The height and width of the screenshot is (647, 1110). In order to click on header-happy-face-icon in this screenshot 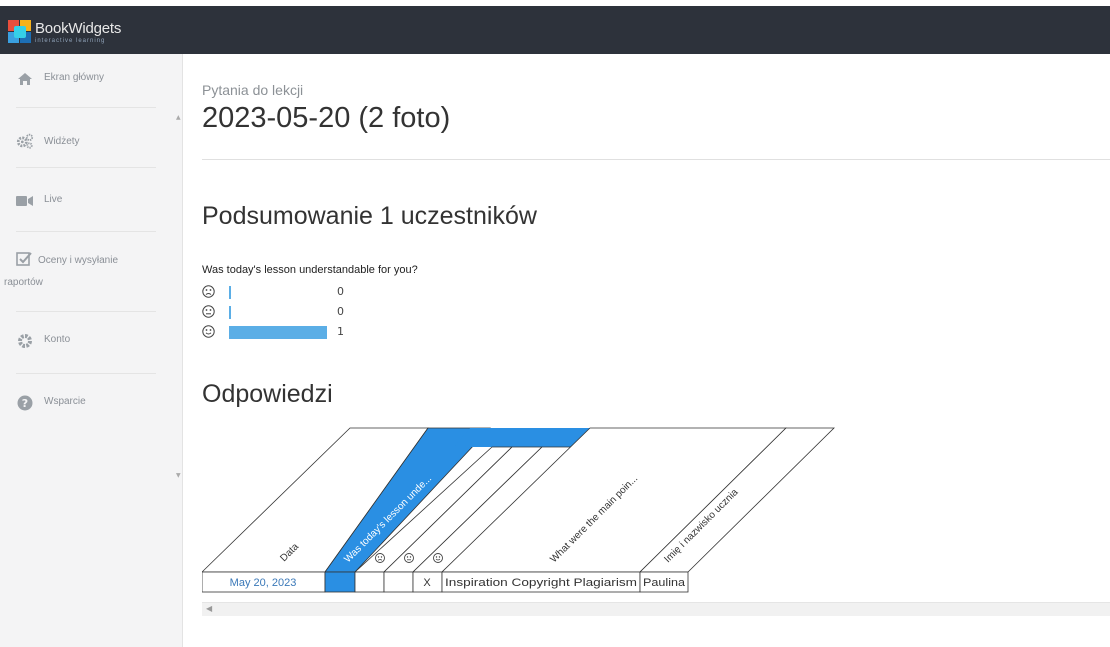, I will do `click(438, 558)`.